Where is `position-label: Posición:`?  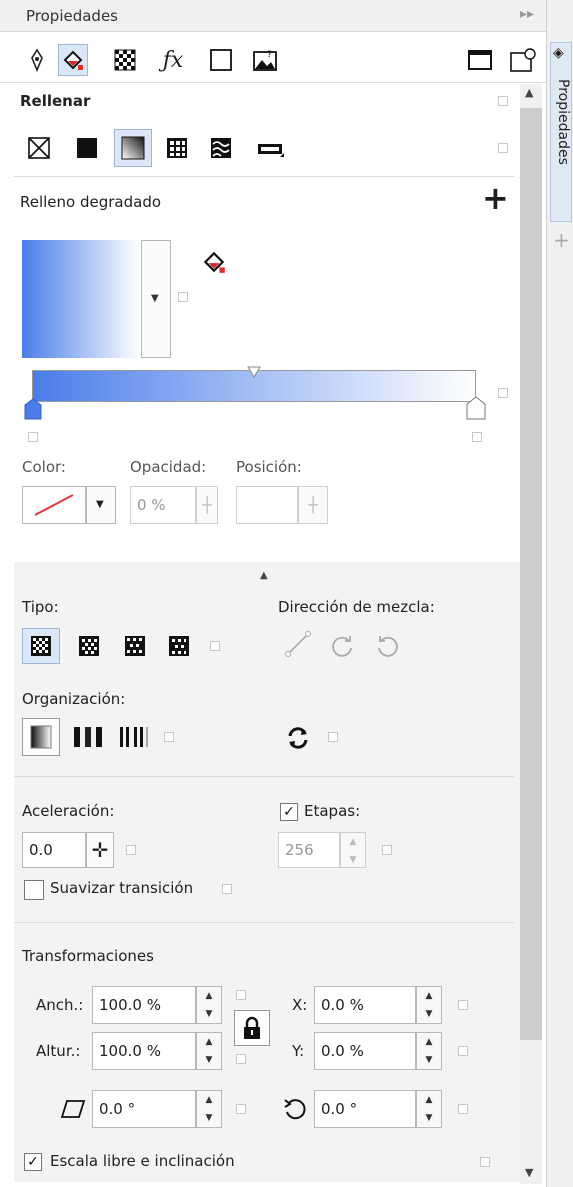 position-label: Posición: is located at coordinates (269, 467).